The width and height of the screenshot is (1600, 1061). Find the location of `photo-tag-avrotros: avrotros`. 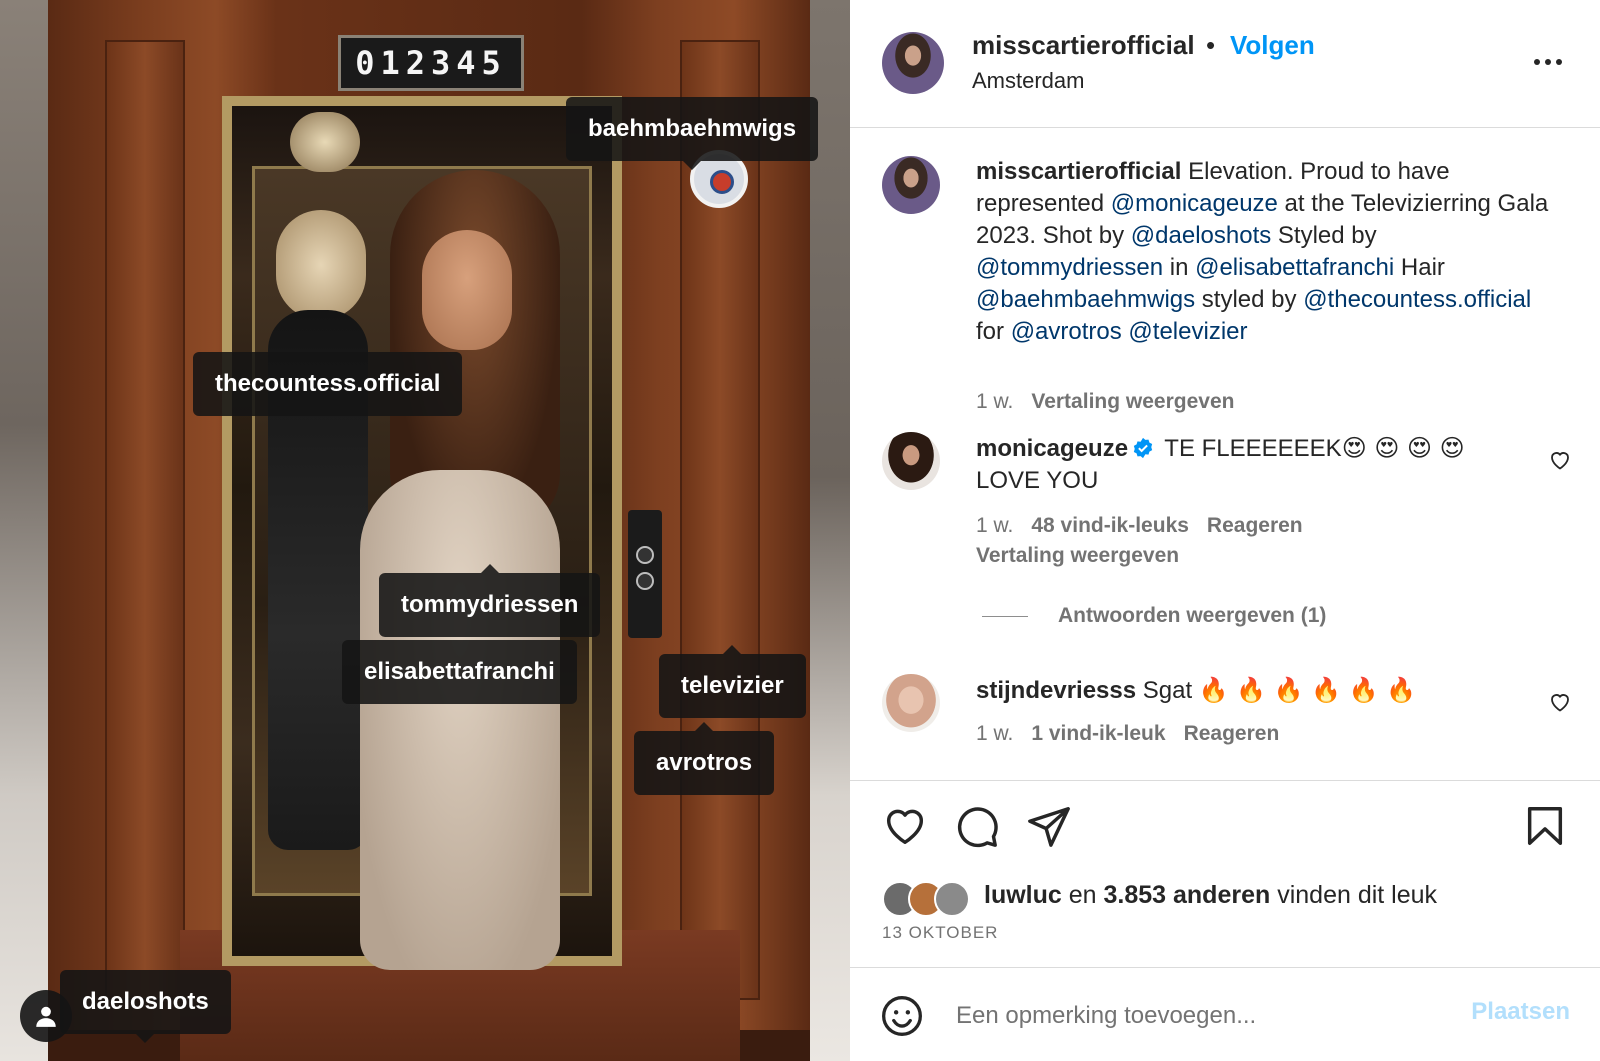

photo-tag-avrotros: avrotros is located at coordinates (704, 758).